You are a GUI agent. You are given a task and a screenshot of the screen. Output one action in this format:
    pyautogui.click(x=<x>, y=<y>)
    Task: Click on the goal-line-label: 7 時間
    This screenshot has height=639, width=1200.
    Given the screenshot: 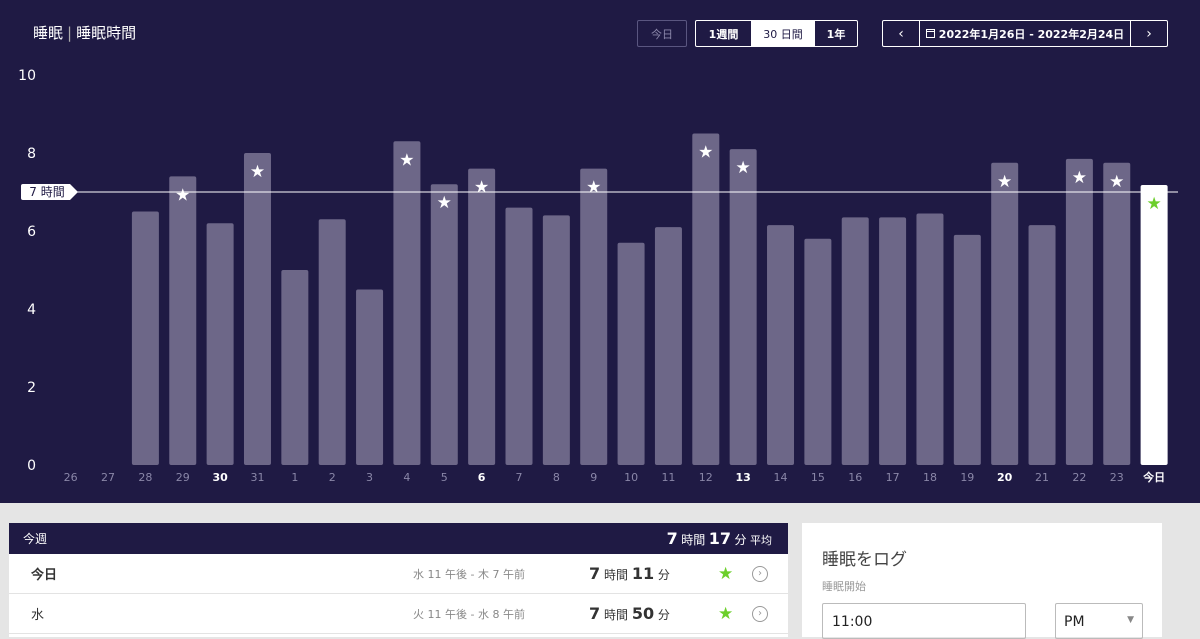 What is the action you would take?
    pyautogui.click(x=46, y=192)
    